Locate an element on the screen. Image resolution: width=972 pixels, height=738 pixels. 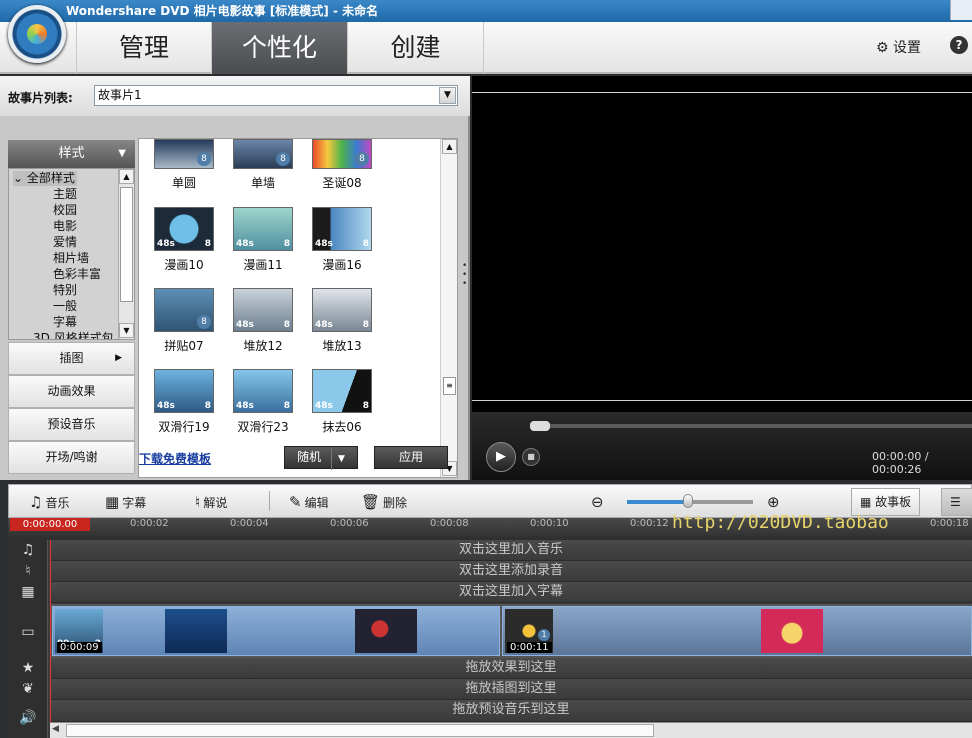
chevron-down-icon: ▼ is located at coordinates (447, 95).